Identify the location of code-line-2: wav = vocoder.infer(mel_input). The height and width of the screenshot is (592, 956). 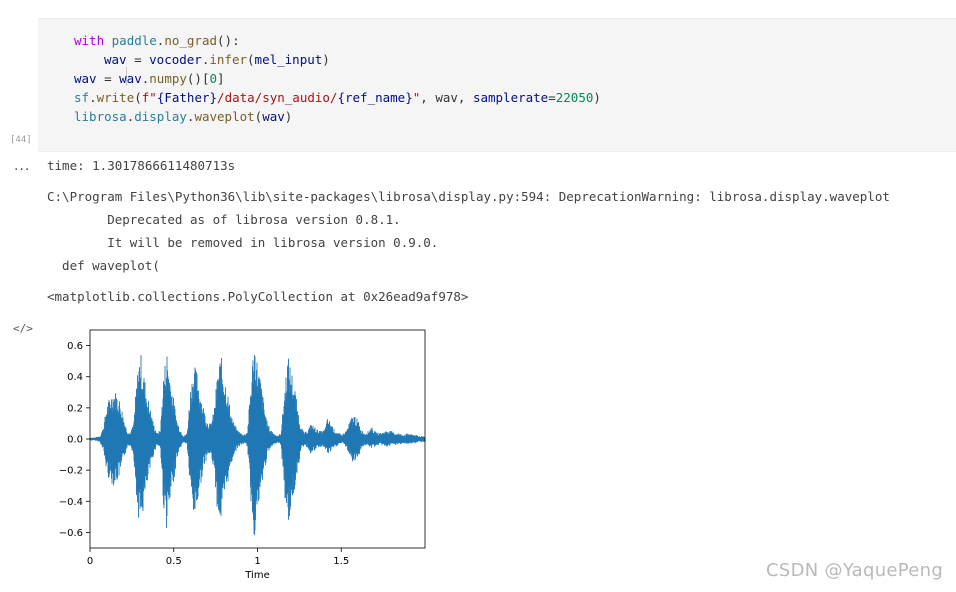
(217, 59).